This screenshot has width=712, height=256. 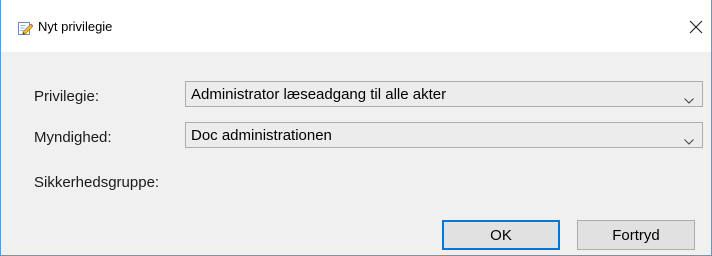 I want to click on close-icon, so click(x=696, y=27).